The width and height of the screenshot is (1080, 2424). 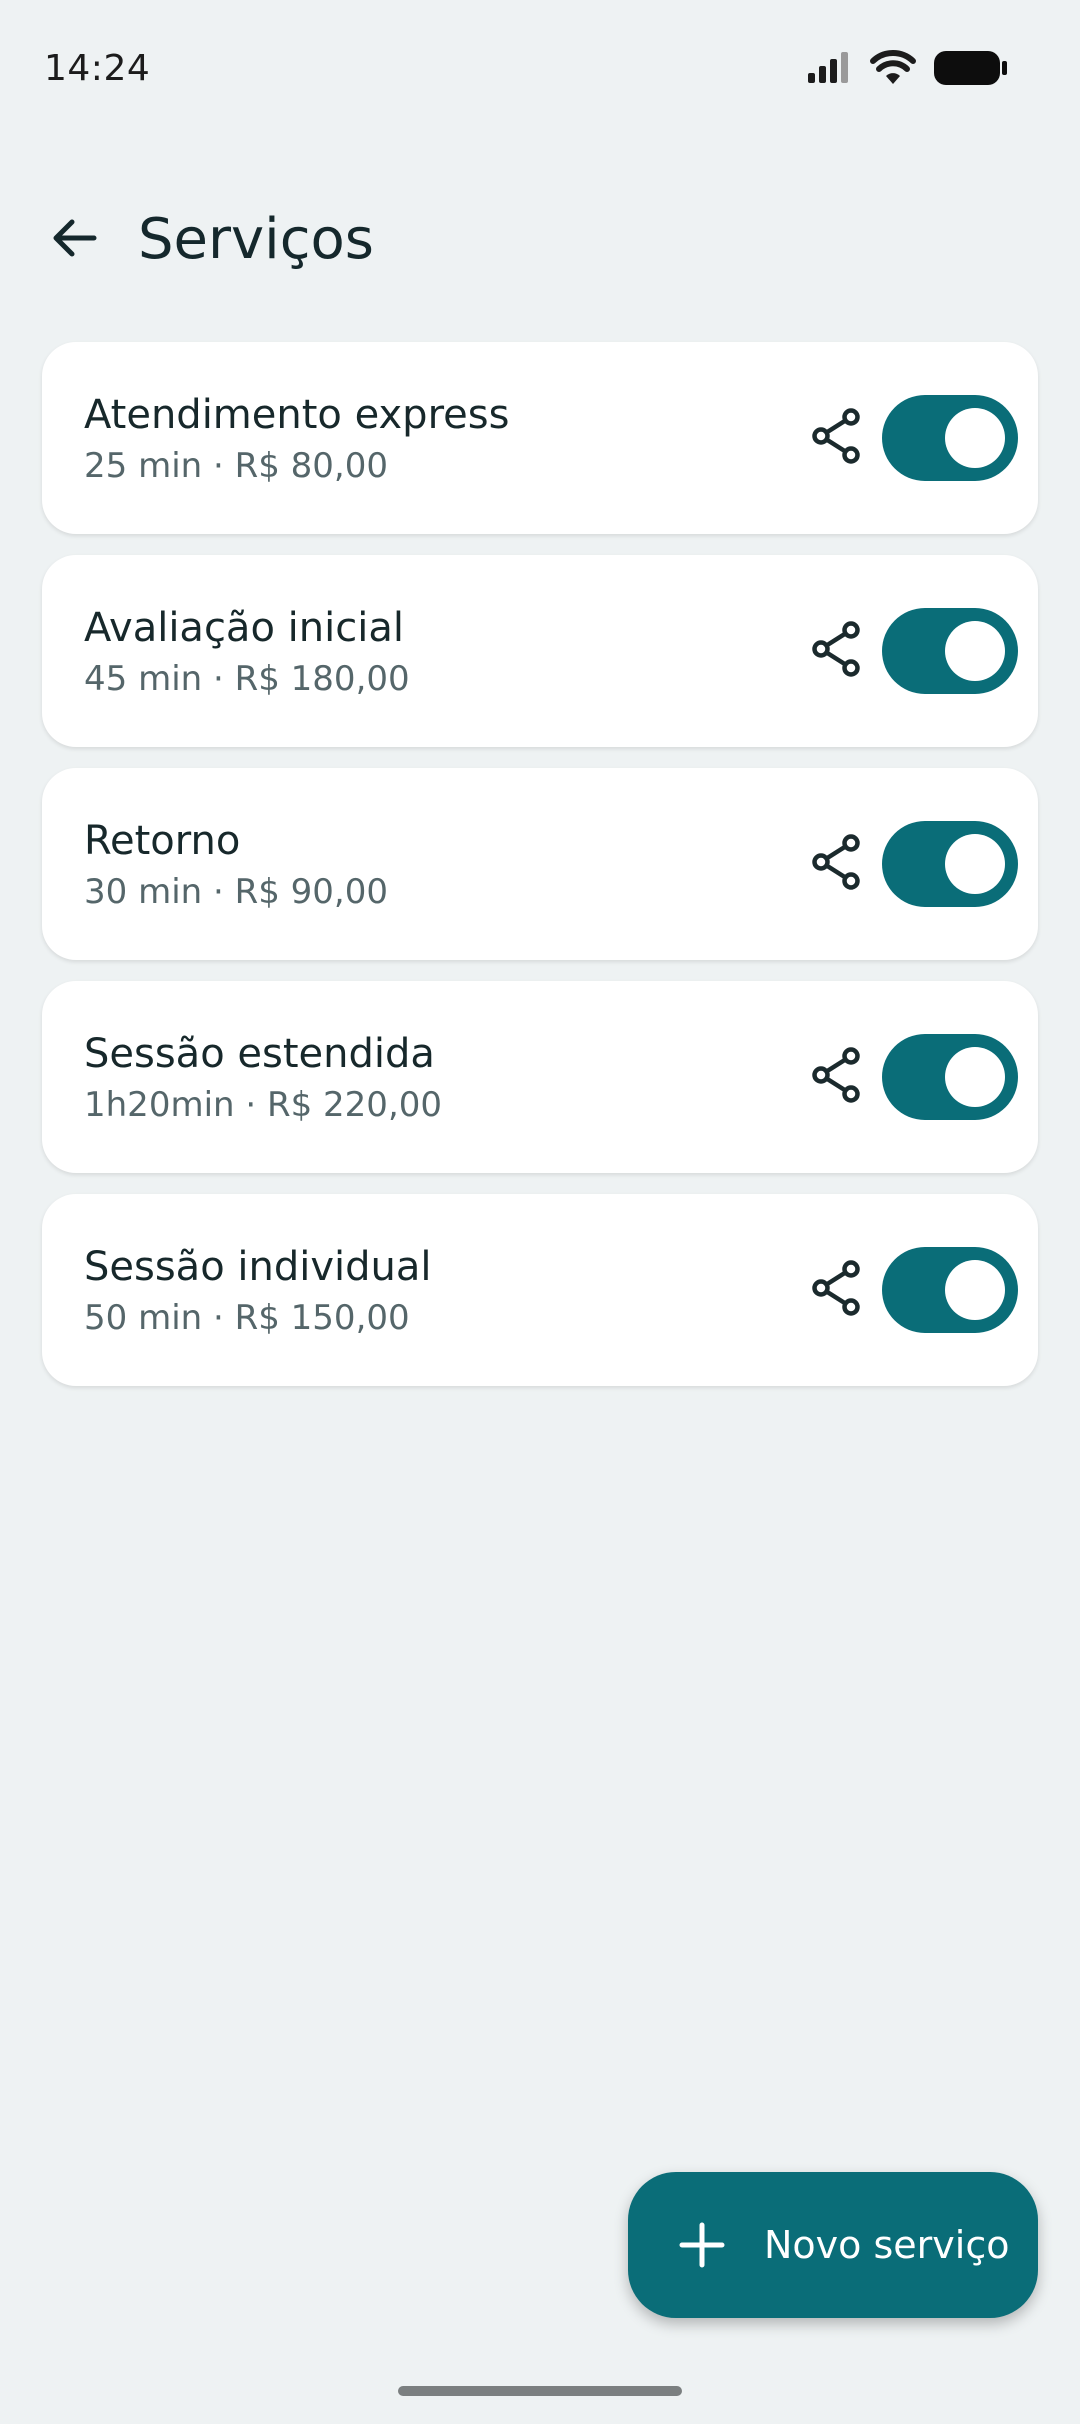 What do you see at coordinates (297, 415) in the screenshot?
I see `service-name: Atendimento express` at bounding box center [297, 415].